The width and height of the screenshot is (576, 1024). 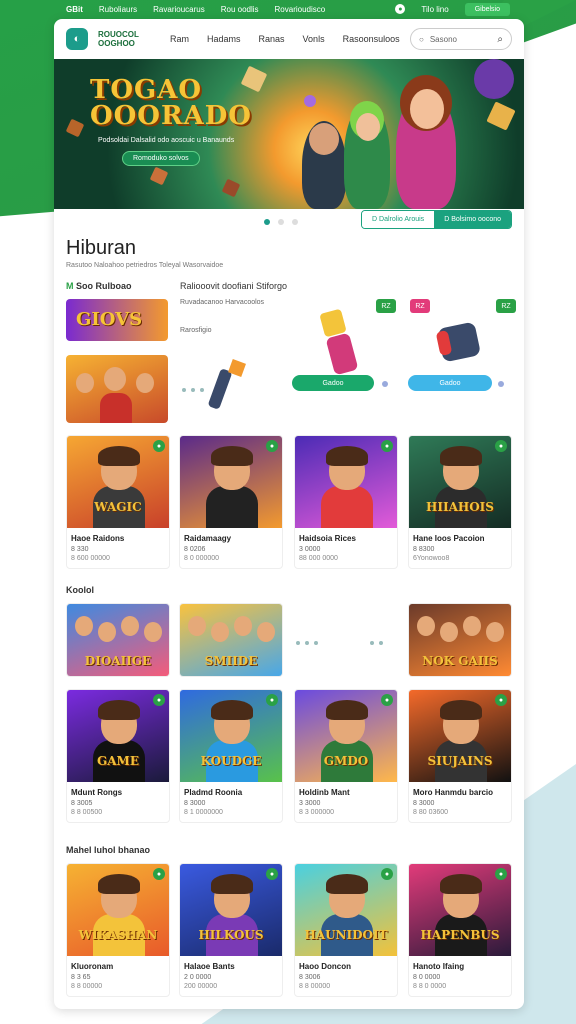 I want to click on game-logo-text: HAPENBUS, so click(x=460, y=935).